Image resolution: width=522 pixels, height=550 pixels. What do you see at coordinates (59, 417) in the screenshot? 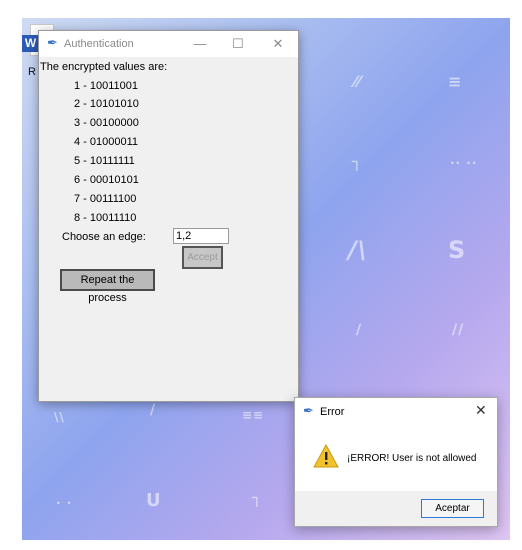
I see `wallpaper-glyph: \\` at bounding box center [59, 417].